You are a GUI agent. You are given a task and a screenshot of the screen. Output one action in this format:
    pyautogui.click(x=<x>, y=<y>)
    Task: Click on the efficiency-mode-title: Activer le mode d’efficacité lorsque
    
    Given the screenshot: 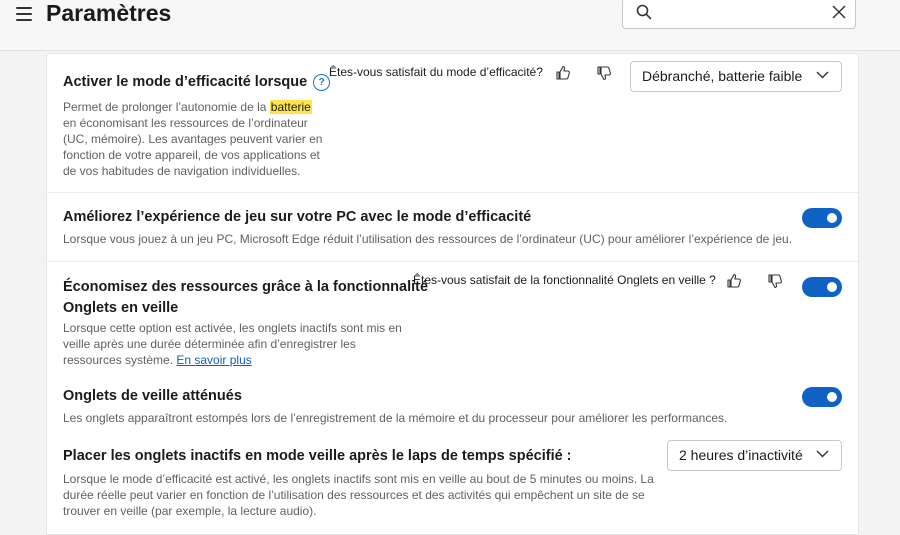 What is the action you would take?
    pyautogui.click(x=185, y=82)
    